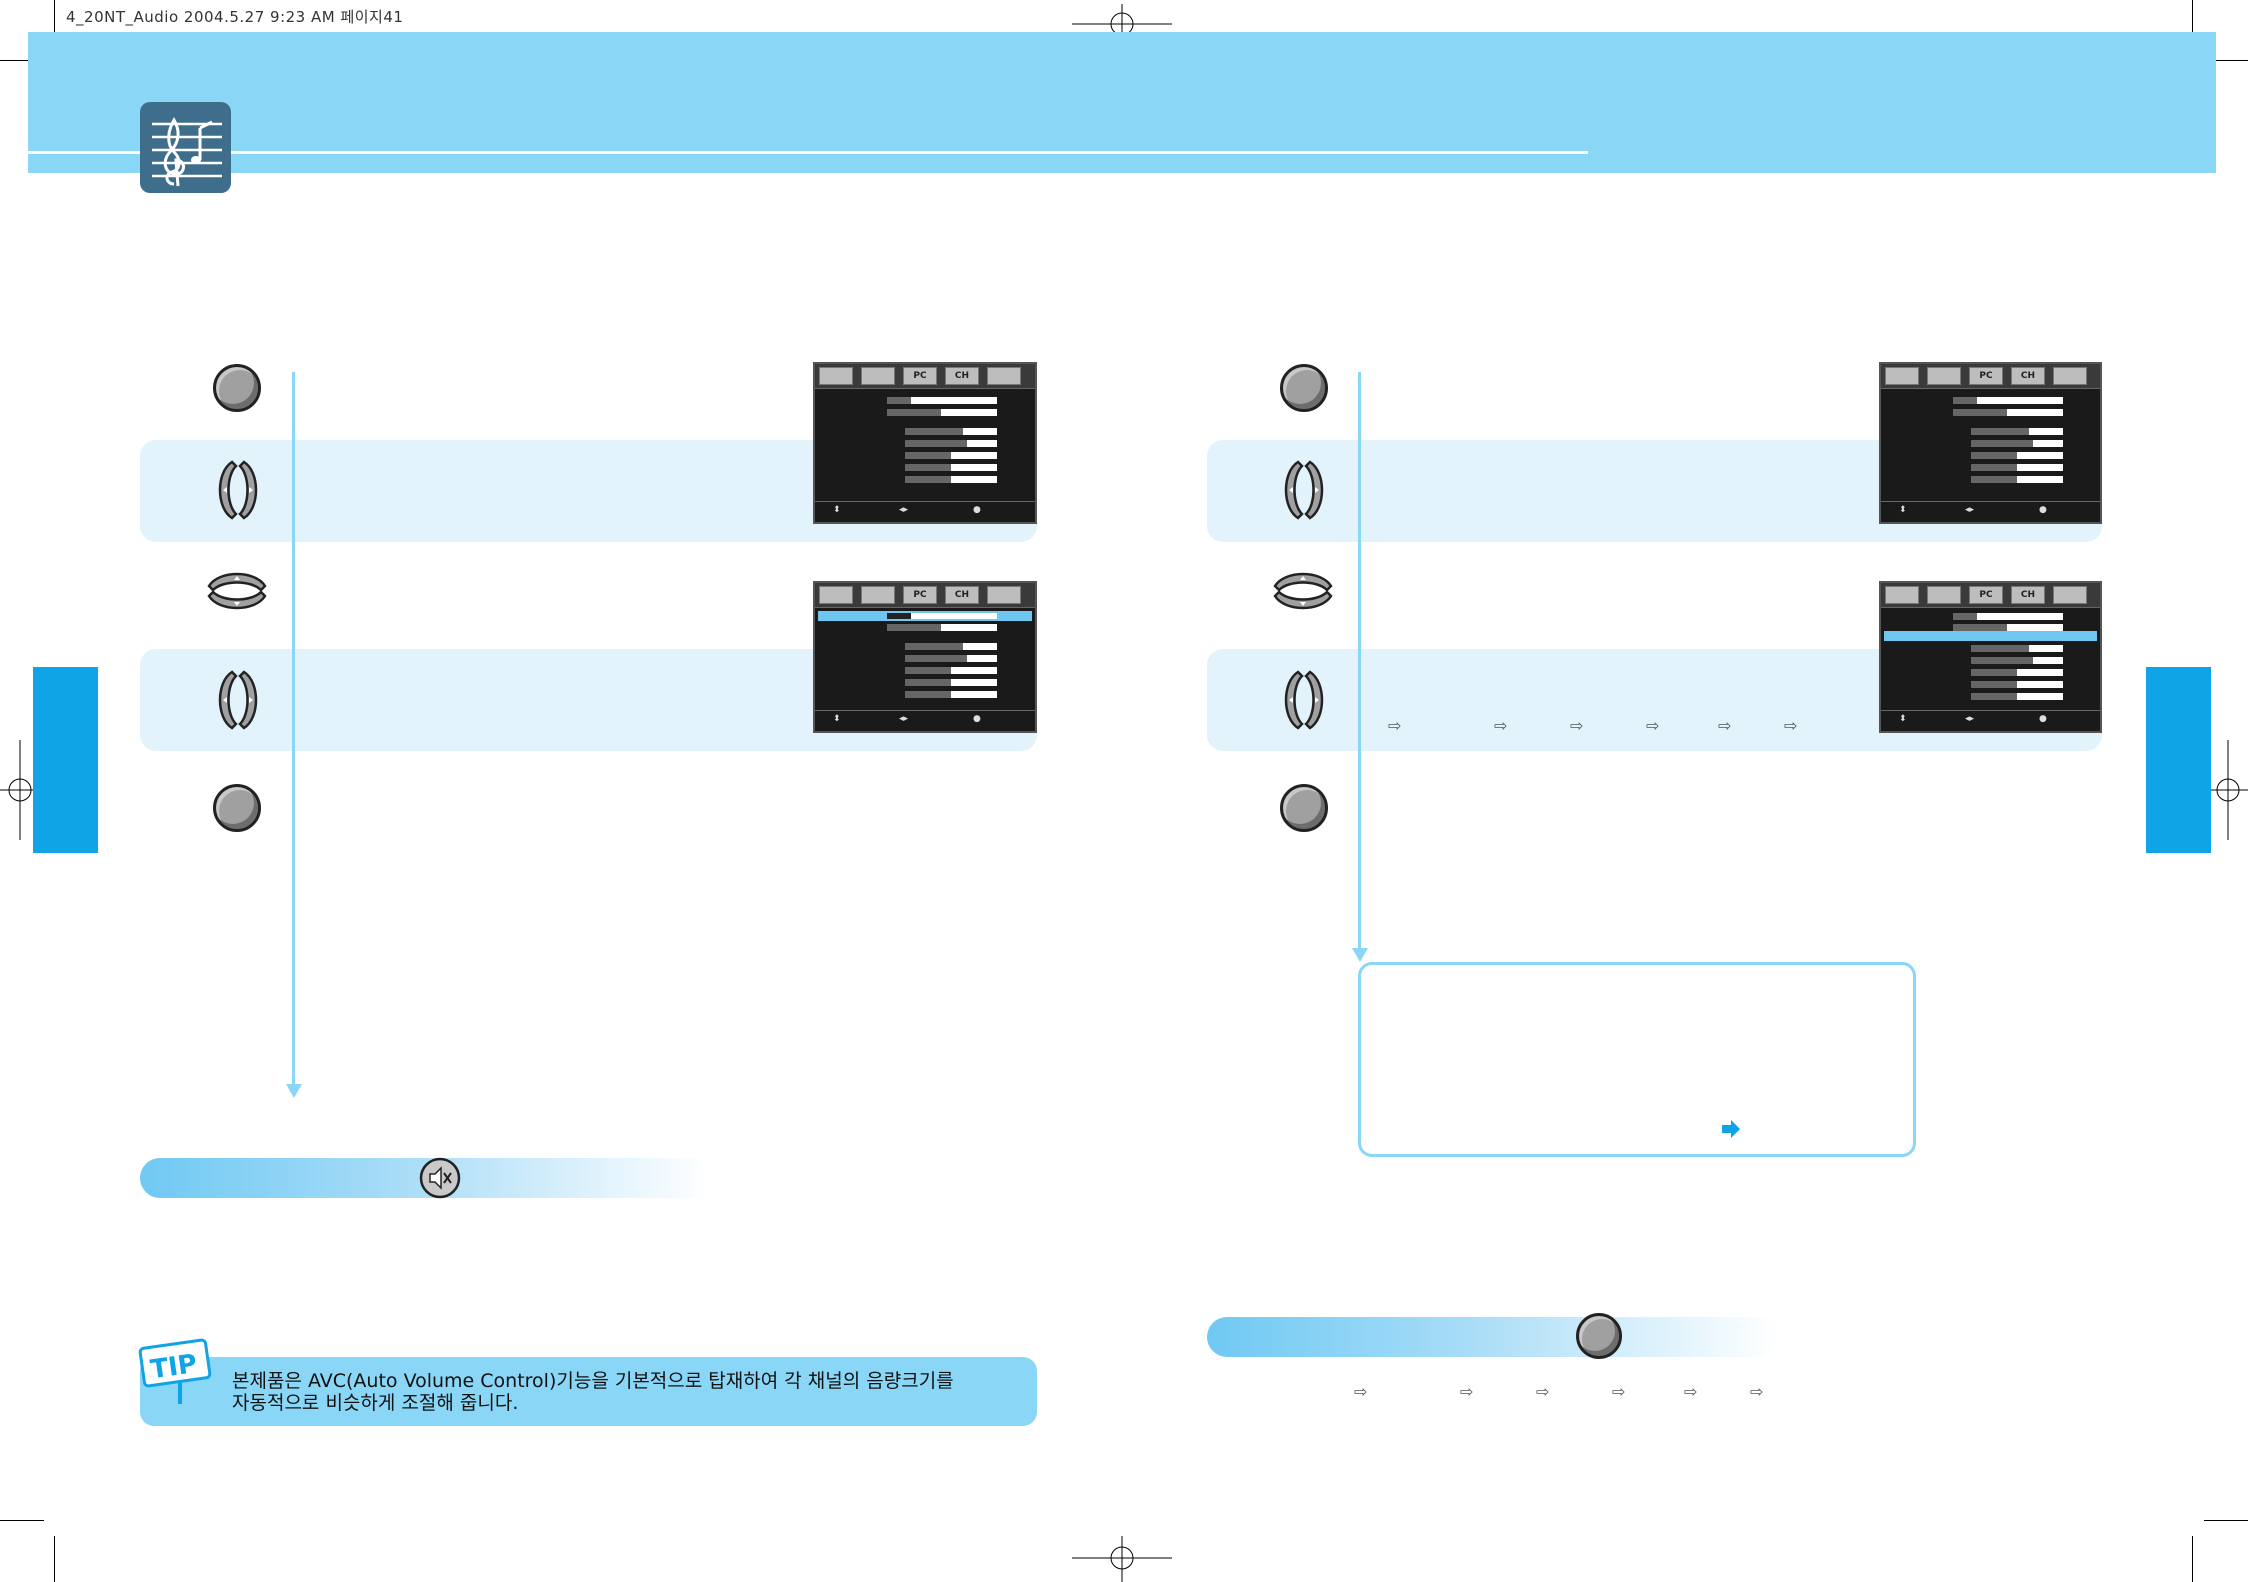 The width and height of the screenshot is (2248, 1582). Describe the element at coordinates (185, 147) in the screenshot. I see `music-note-icon` at that location.